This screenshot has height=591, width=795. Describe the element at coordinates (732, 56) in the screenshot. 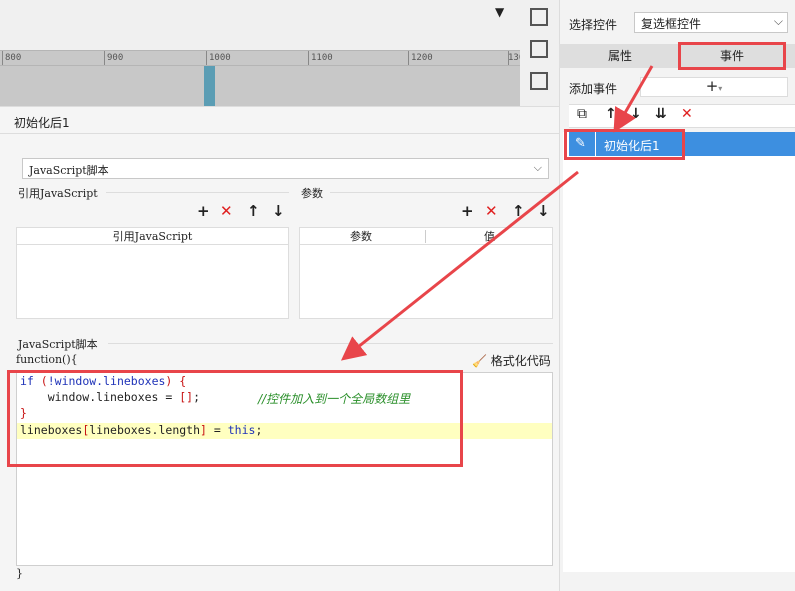

I see `tab-events: 事件` at that location.